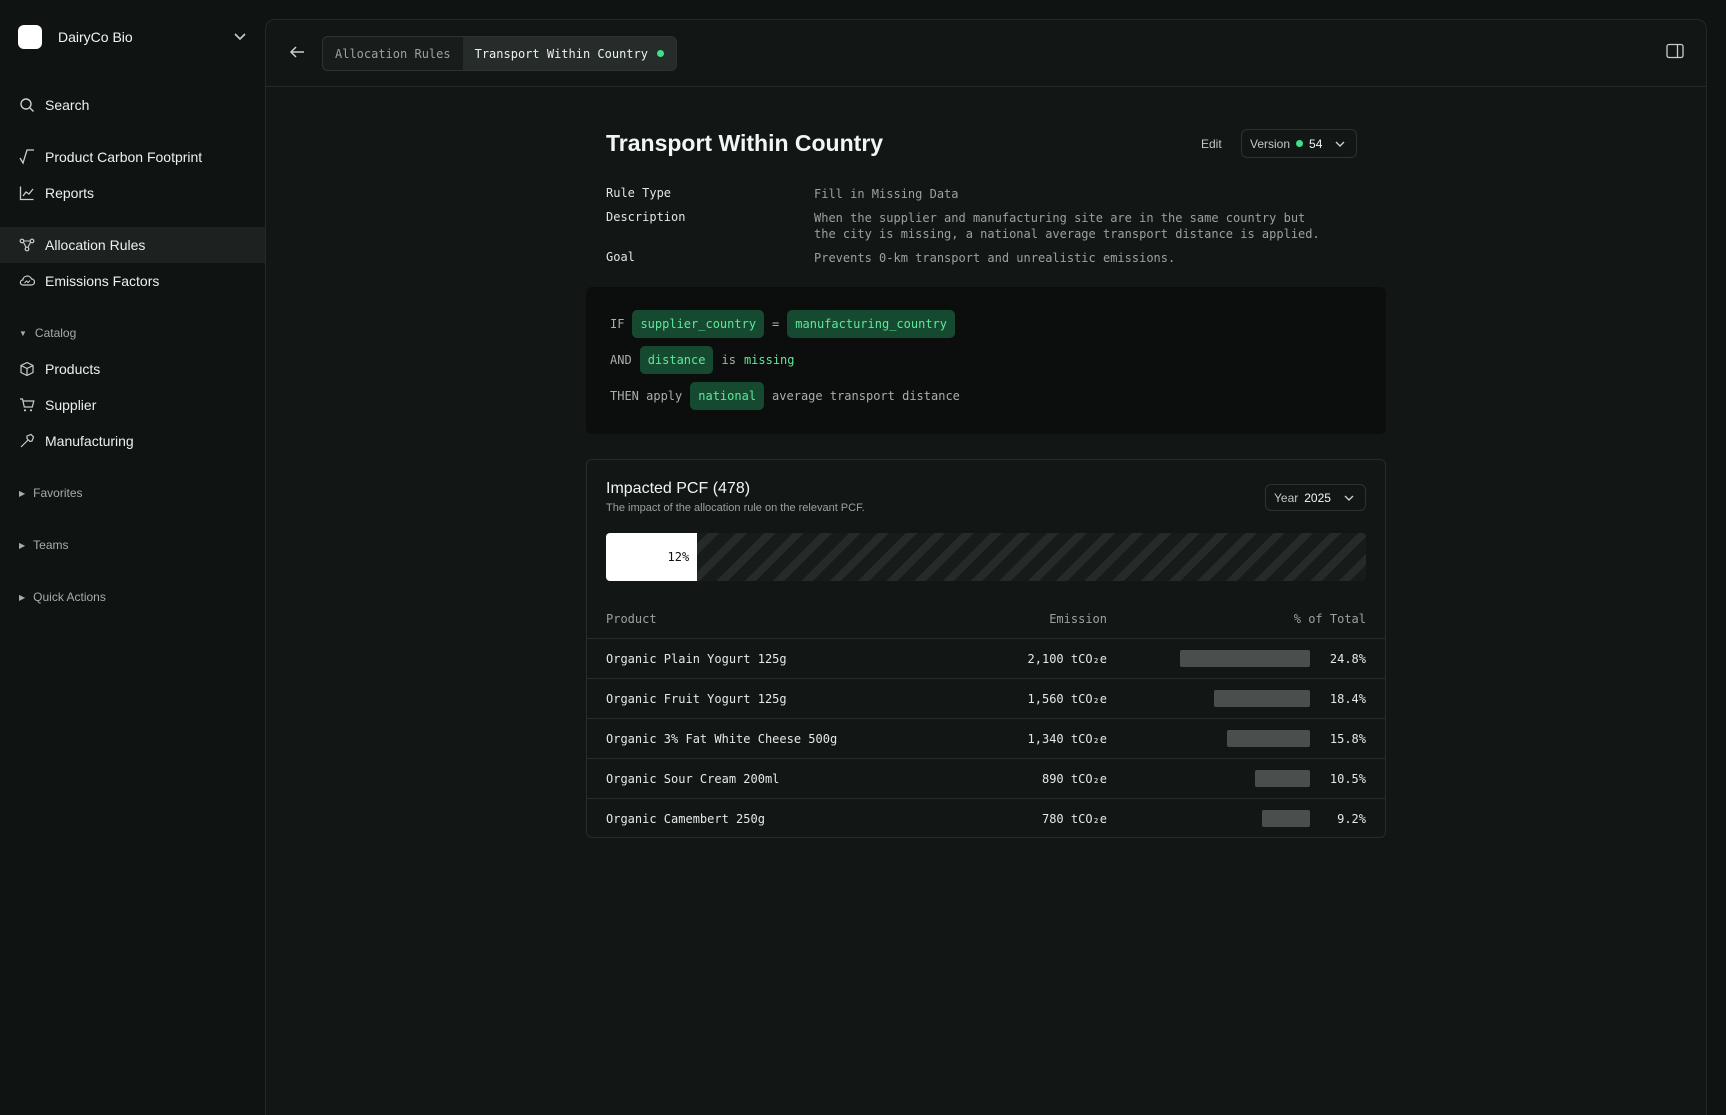 The image size is (1726, 1115). Describe the element at coordinates (728, 360) in the screenshot. I see `keyword-is: is` at that location.